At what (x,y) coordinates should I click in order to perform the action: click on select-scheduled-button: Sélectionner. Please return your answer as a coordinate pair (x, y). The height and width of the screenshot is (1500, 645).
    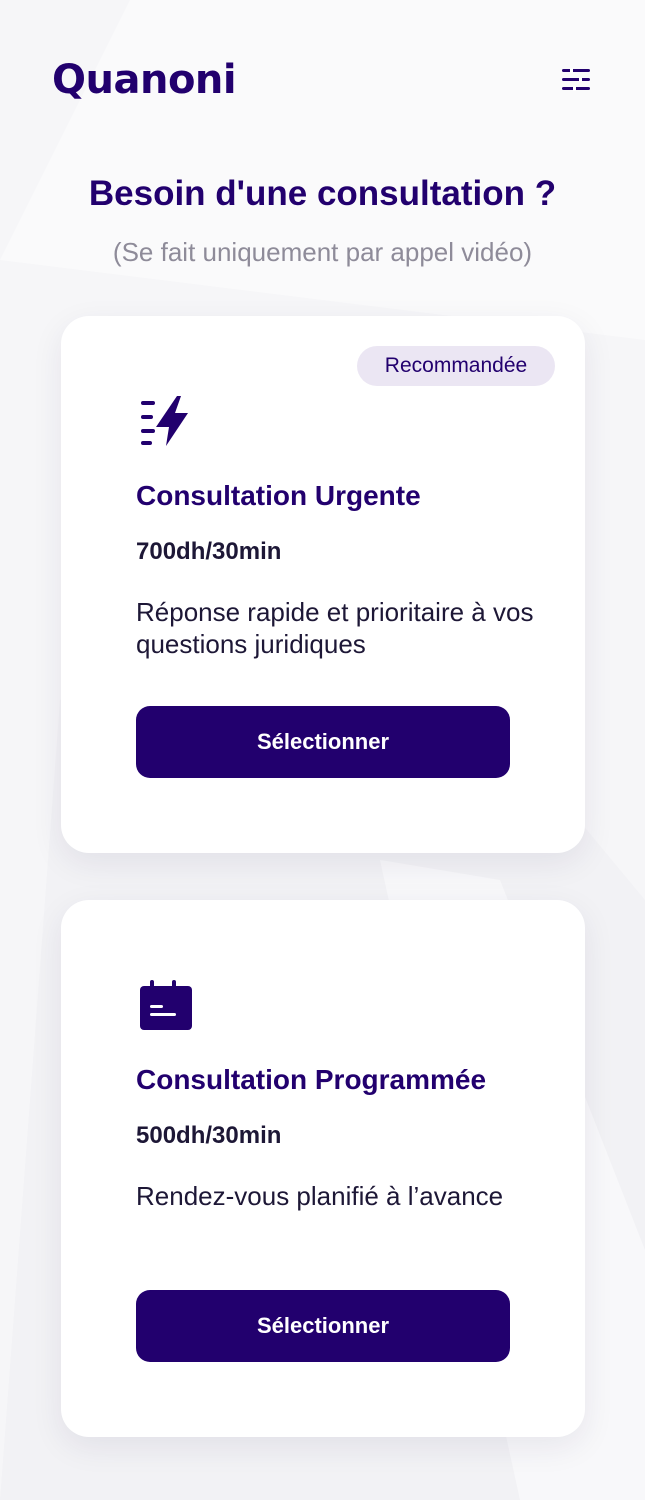
    Looking at the image, I should click on (323, 1326).